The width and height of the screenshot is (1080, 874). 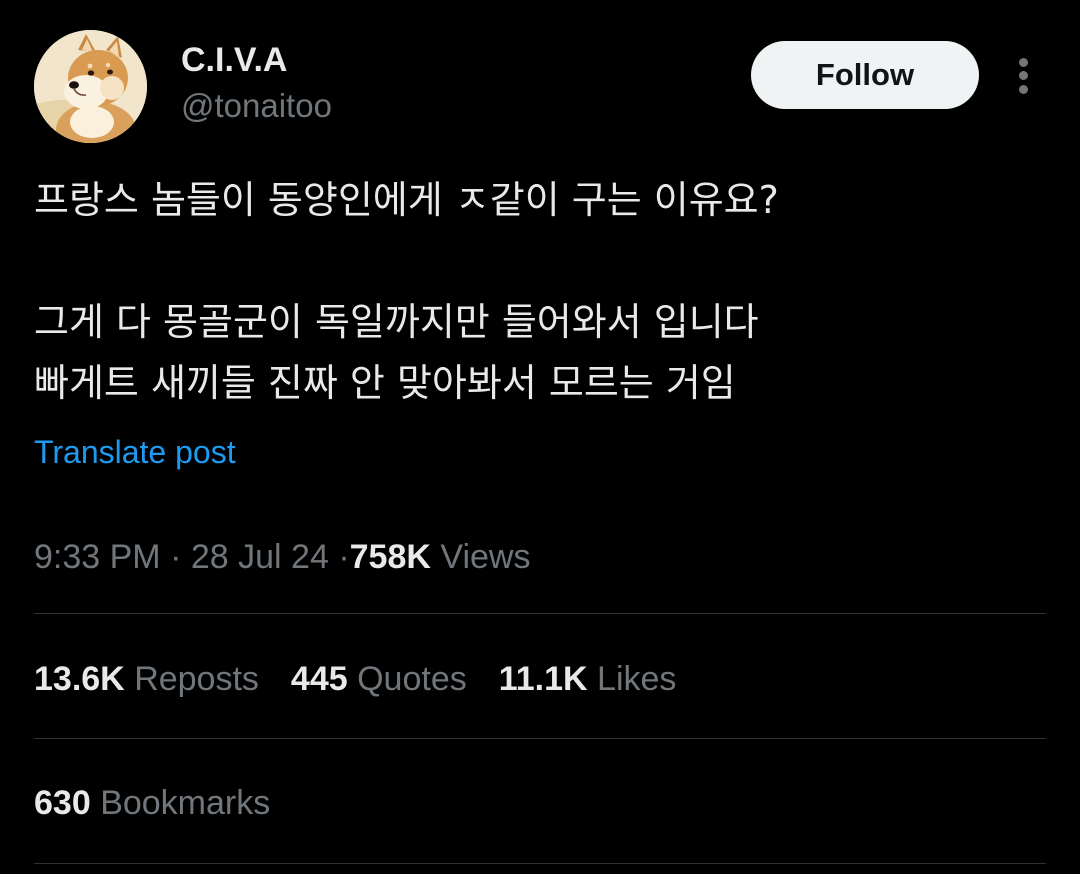 What do you see at coordinates (865, 75) in the screenshot?
I see `follow-button: Follow` at bounding box center [865, 75].